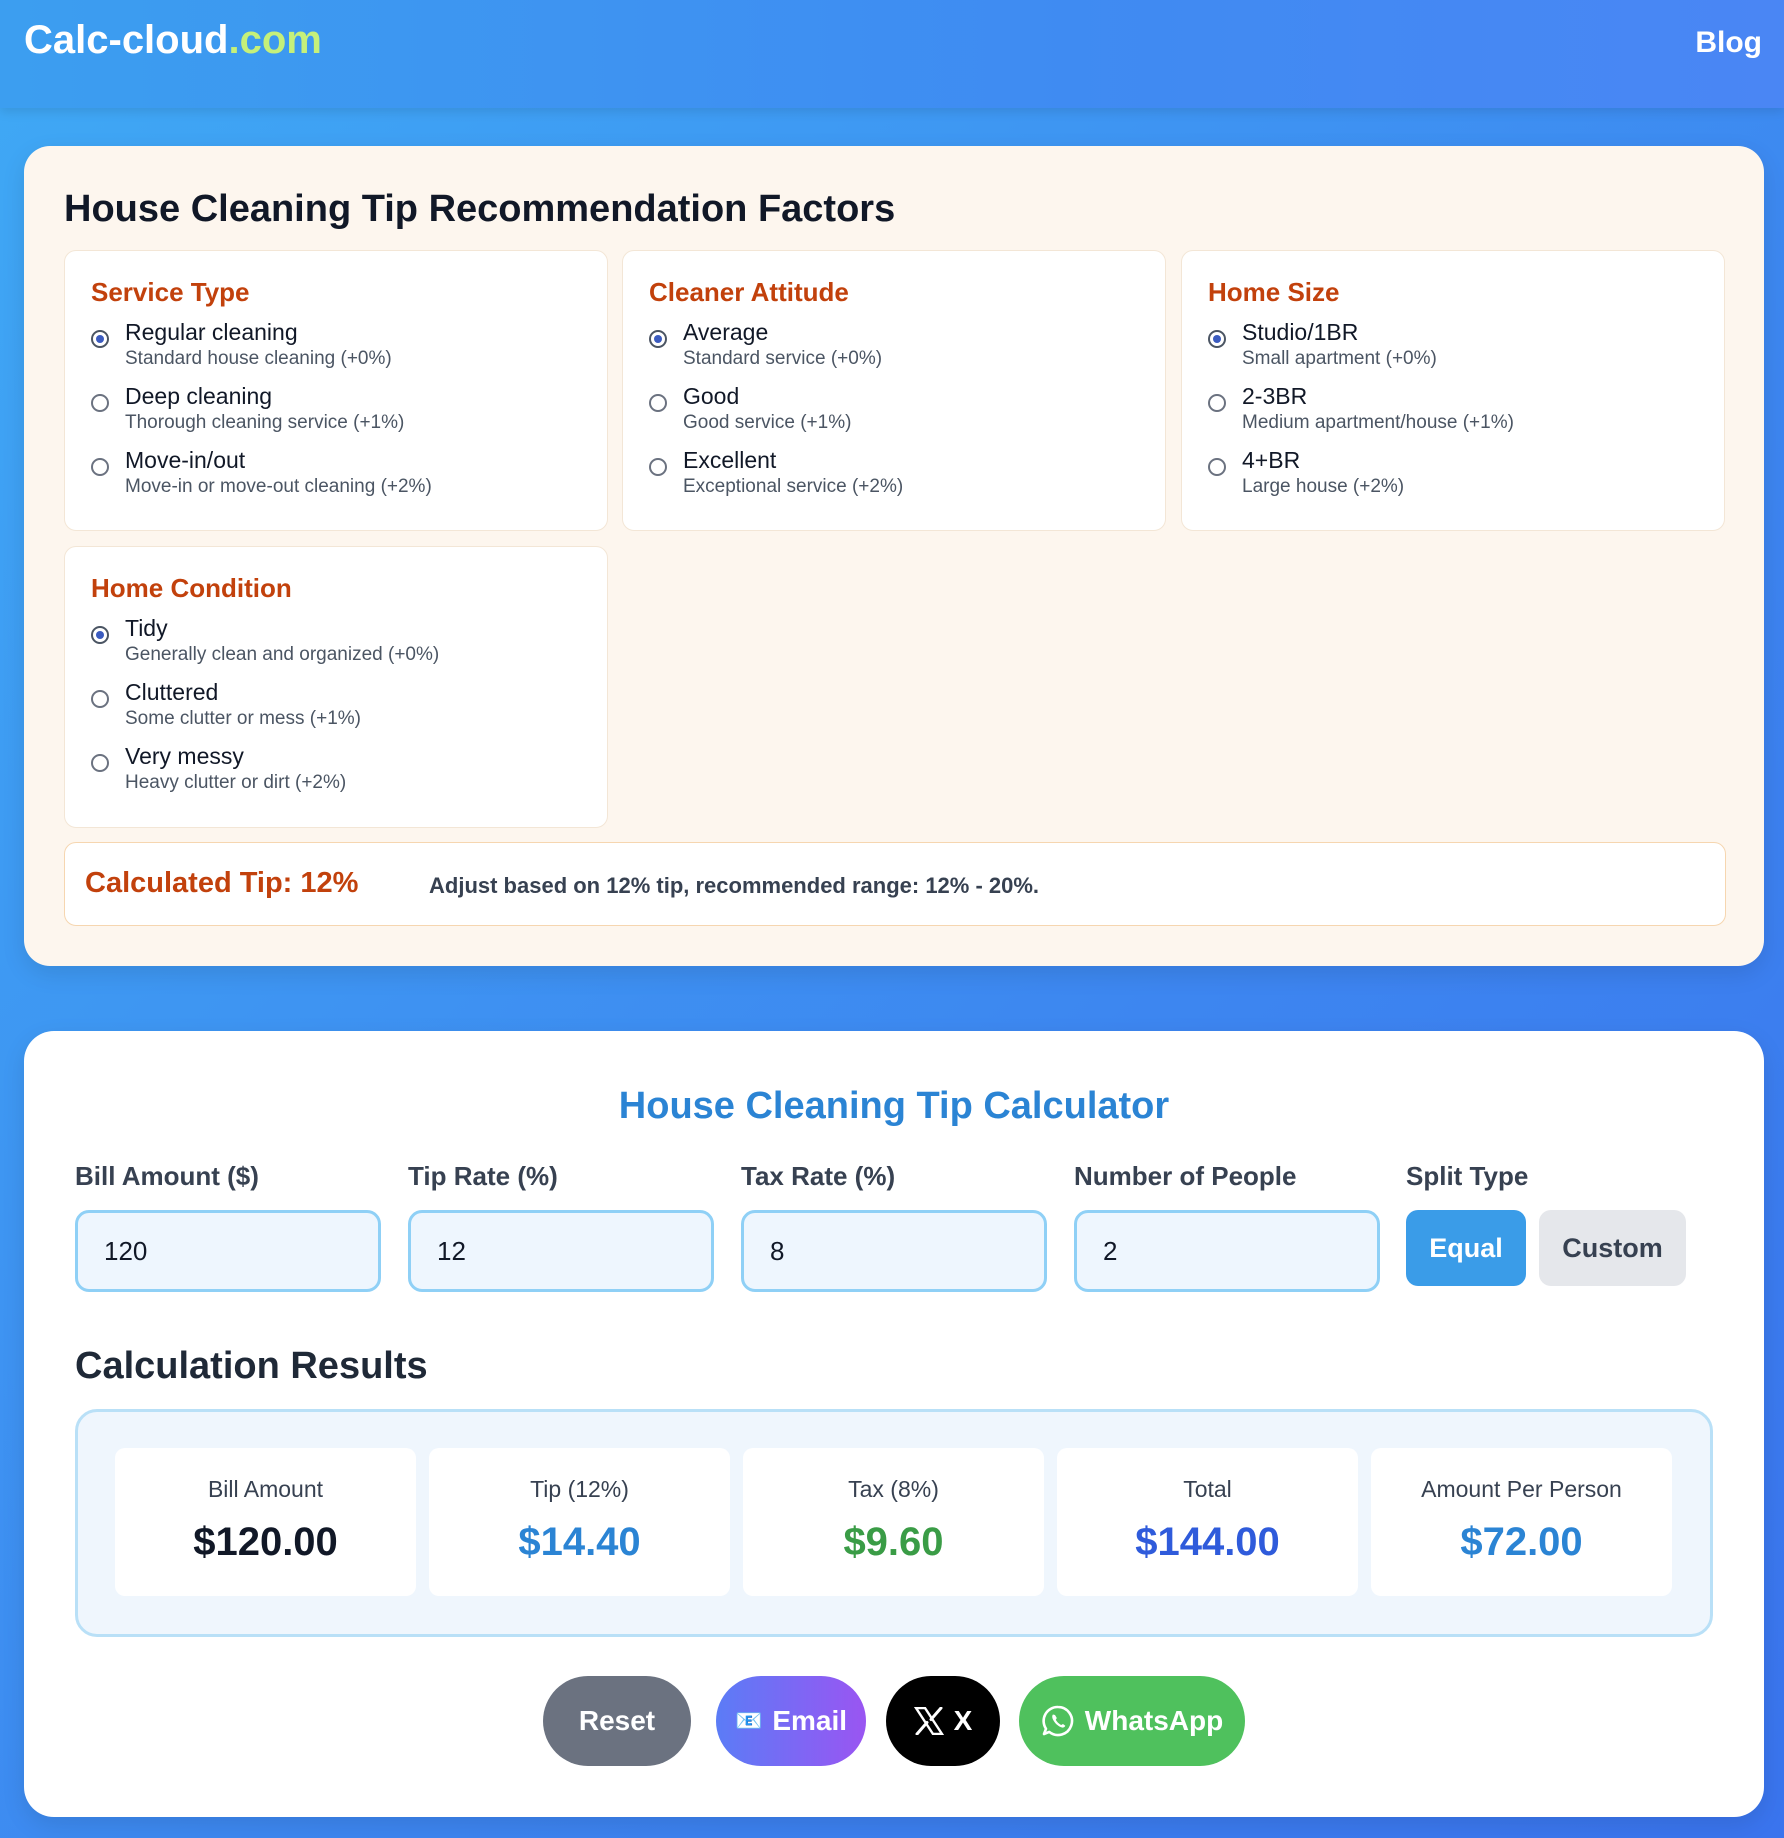 The width and height of the screenshot is (1784, 1838). Describe the element at coordinates (818, 1176) in the screenshot. I see `tax-rate-label: Tax Rate (%)` at that location.